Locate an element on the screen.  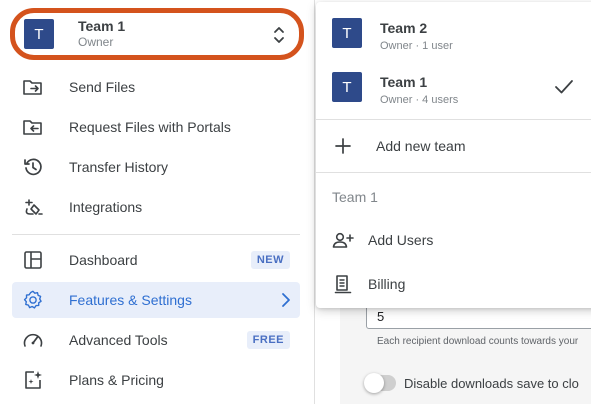
team-option-team-1: T Team 1 Owner · 4 users is located at coordinates (453, 87).